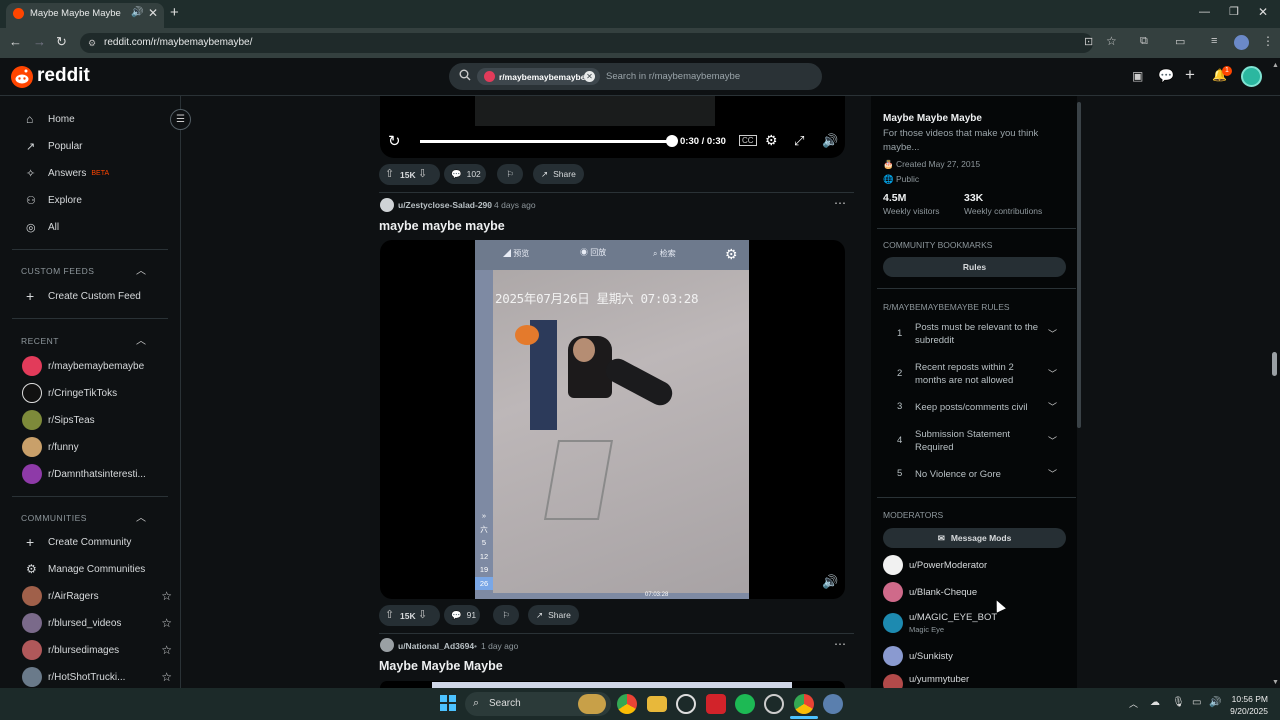 The height and width of the screenshot is (720, 1280). What do you see at coordinates (39, 41) in the screenshot?
I see `forward-icon: →` at bounding box center [39, 41].